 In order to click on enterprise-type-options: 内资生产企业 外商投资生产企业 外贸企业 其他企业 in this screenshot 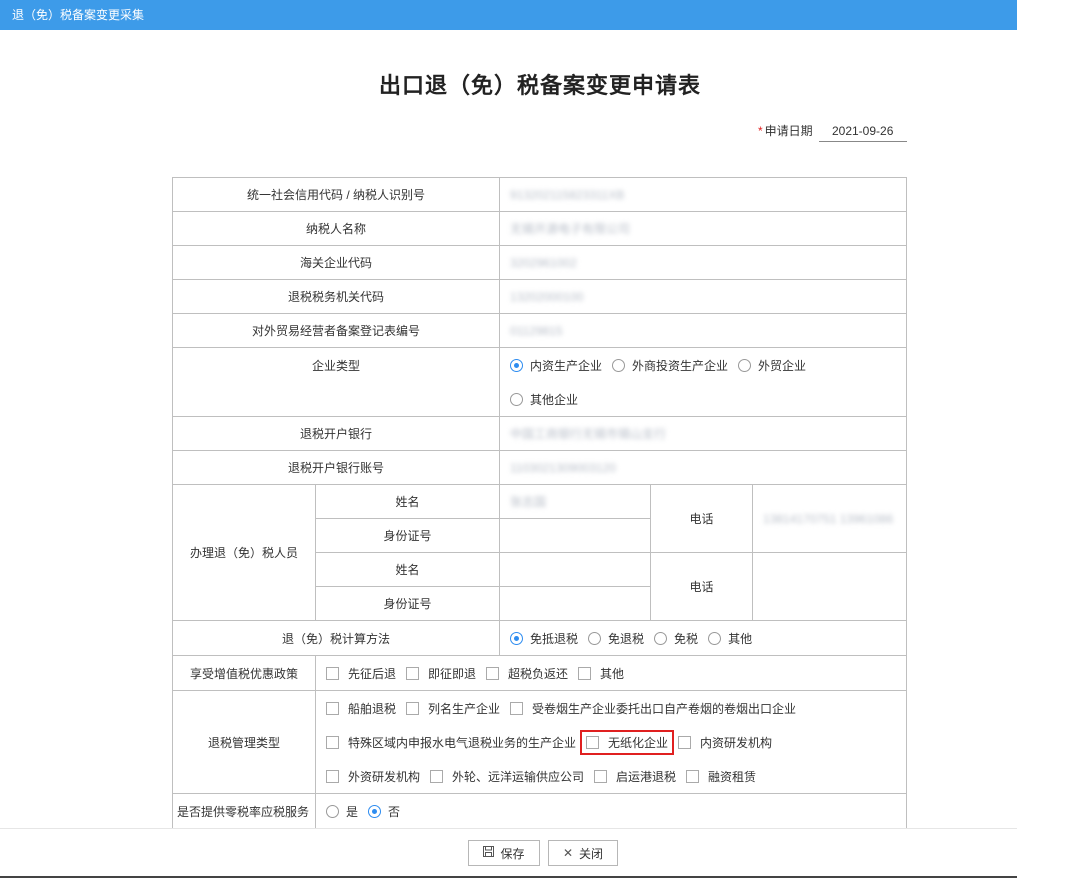, I will do `click(703, 382)`.